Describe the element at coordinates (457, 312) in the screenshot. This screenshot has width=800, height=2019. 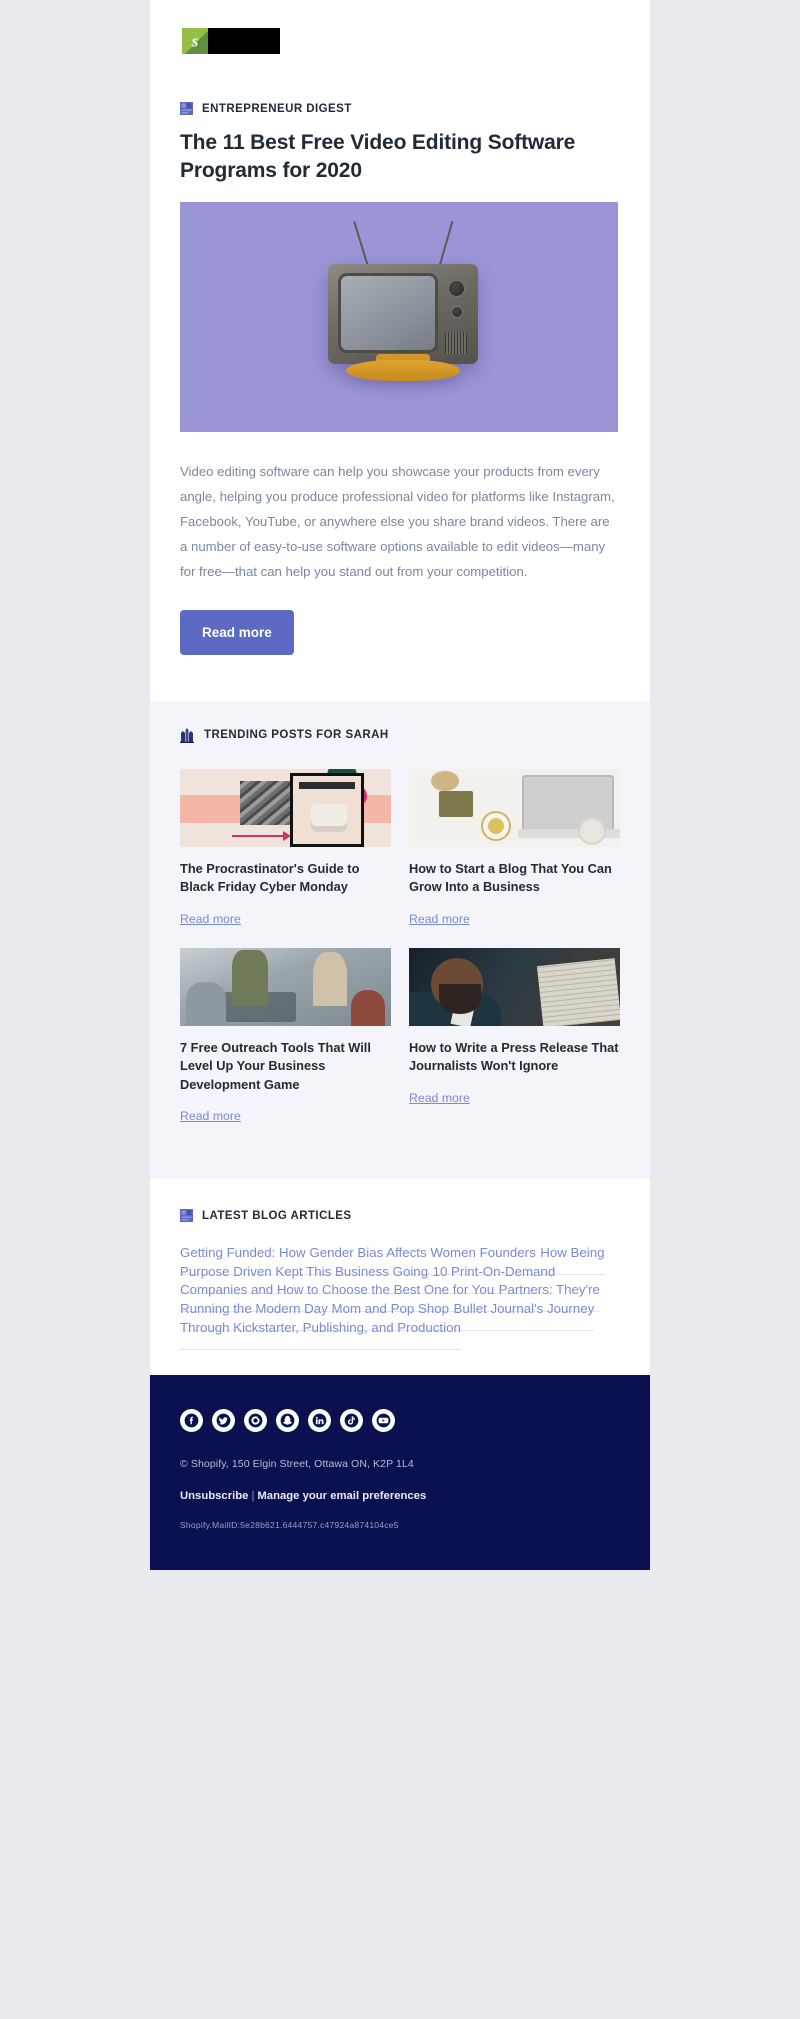
I see `tv-knob-lower` at that location.